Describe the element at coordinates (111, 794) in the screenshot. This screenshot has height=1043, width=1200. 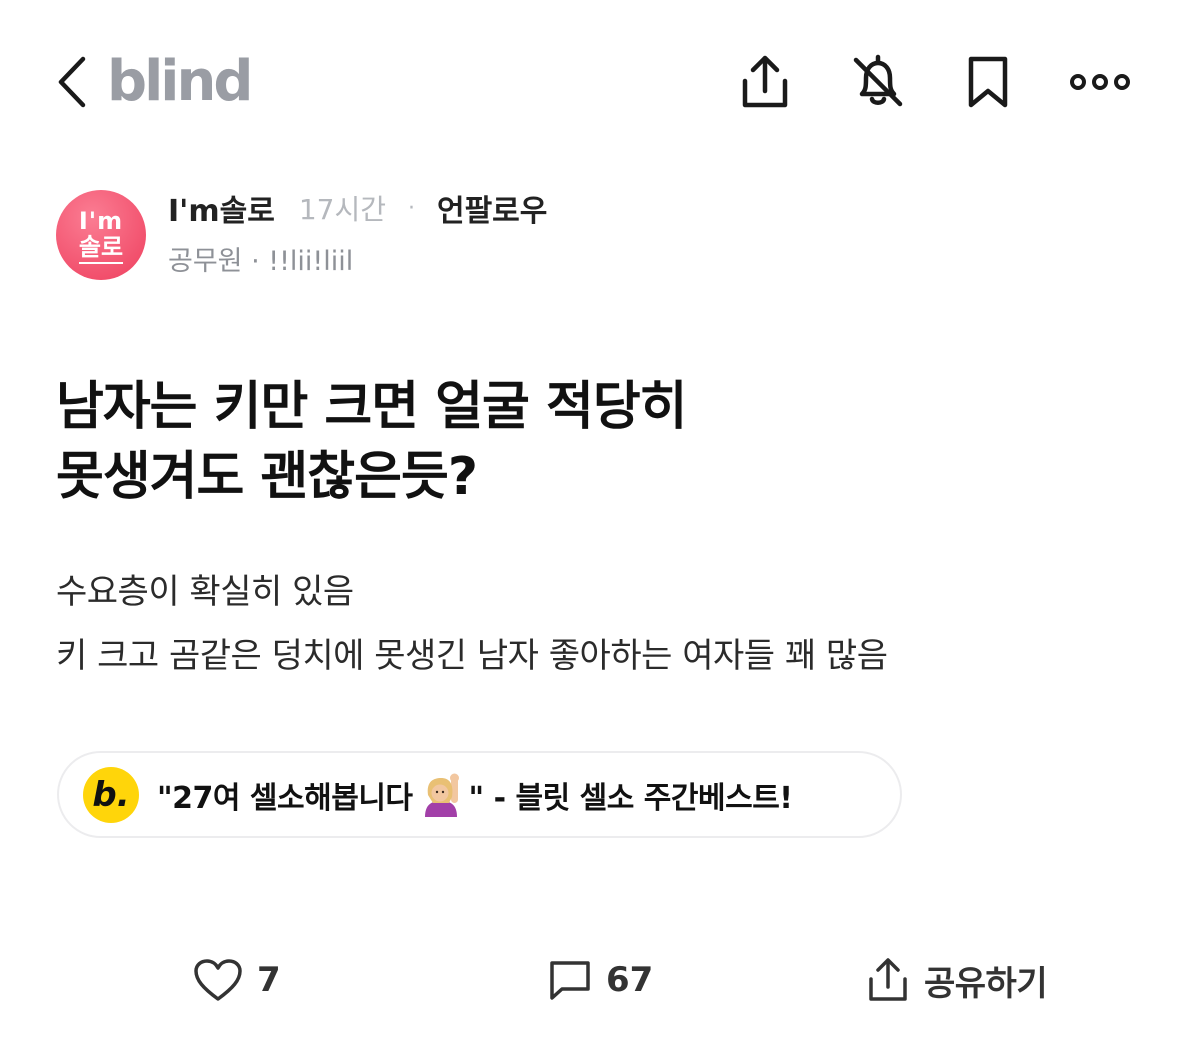
I see `blind-b-logo: b.` at that location.